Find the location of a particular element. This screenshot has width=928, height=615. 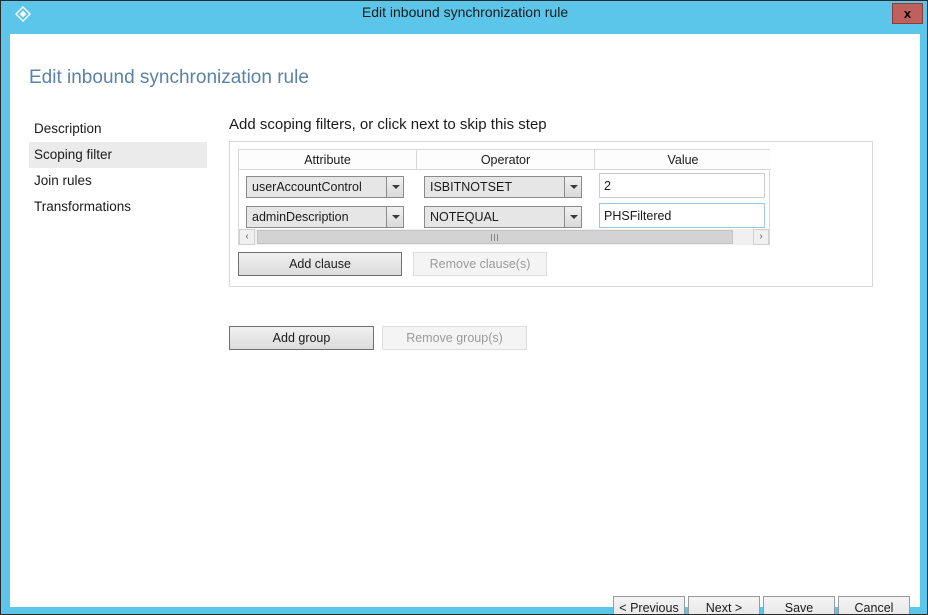

attribute-dropdown-row-2-text: adminDescription is located at coordinates (300, 217).